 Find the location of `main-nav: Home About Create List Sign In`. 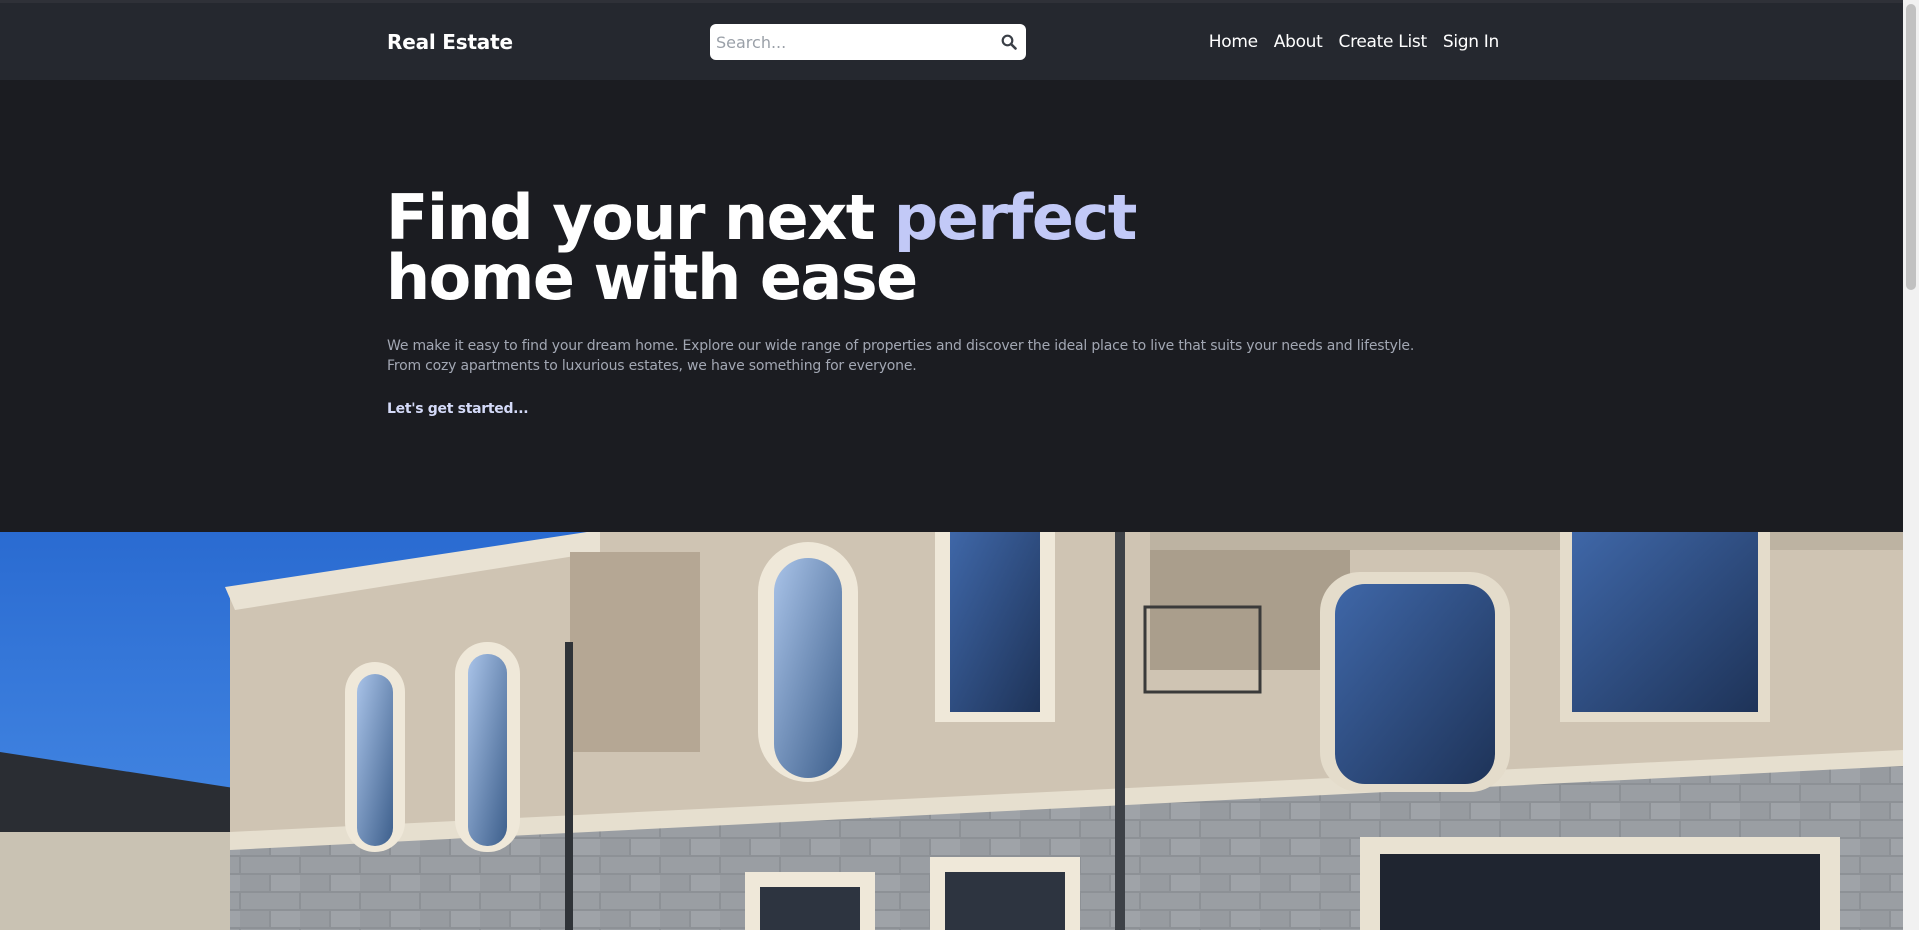

main-nav: Home About Create List Sign In is located at coordinates (1354, 42).